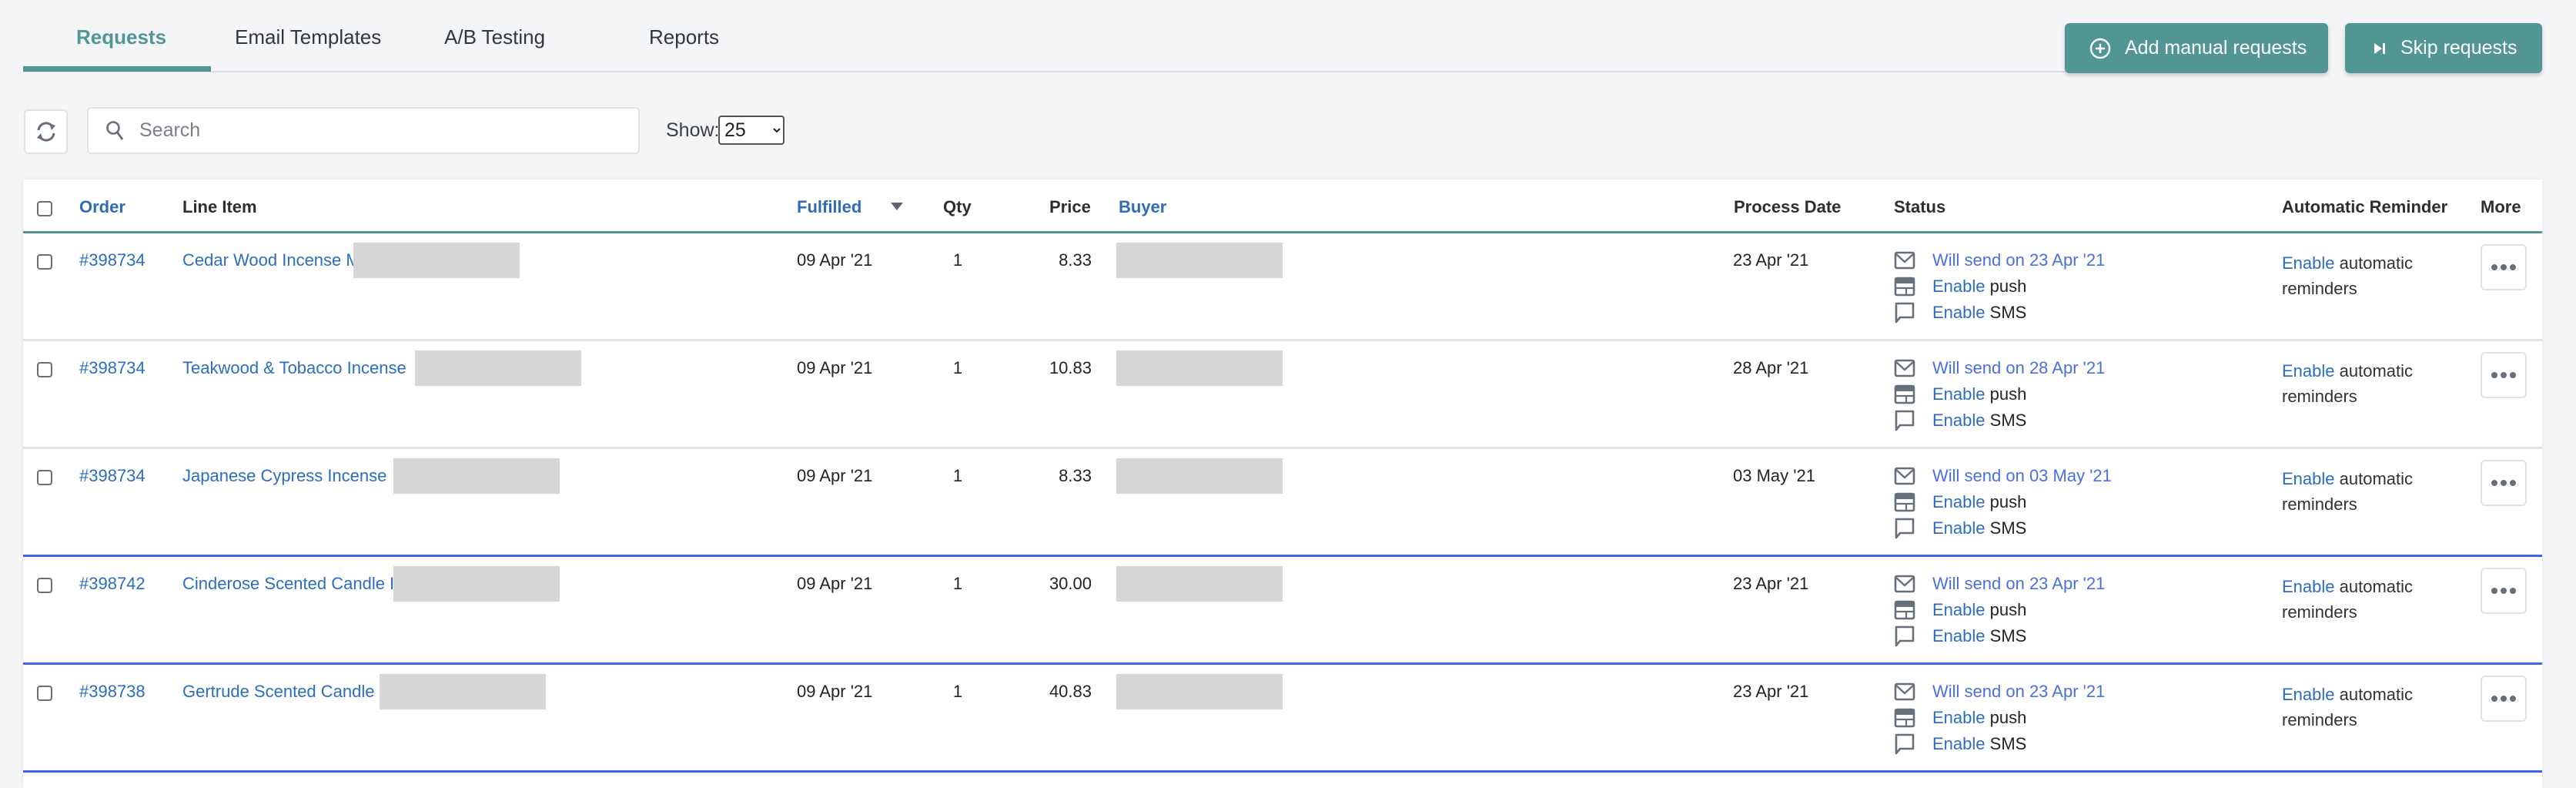  I want to click on tab-ab-testing: A/B Testing, so click(494, 37).